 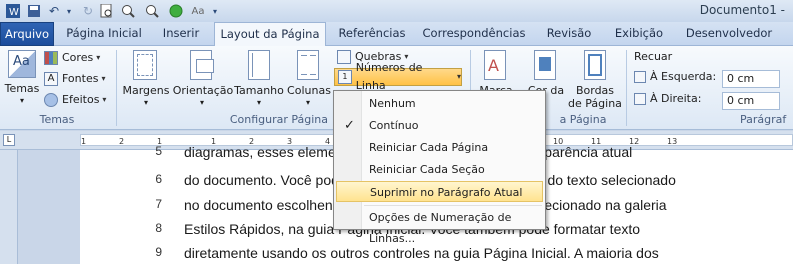 What do you see at coordinates (270, 34) in the screenshot?
I see `tab-layout-da-pagina: Layout da Página` at bounding box center [270, 34].